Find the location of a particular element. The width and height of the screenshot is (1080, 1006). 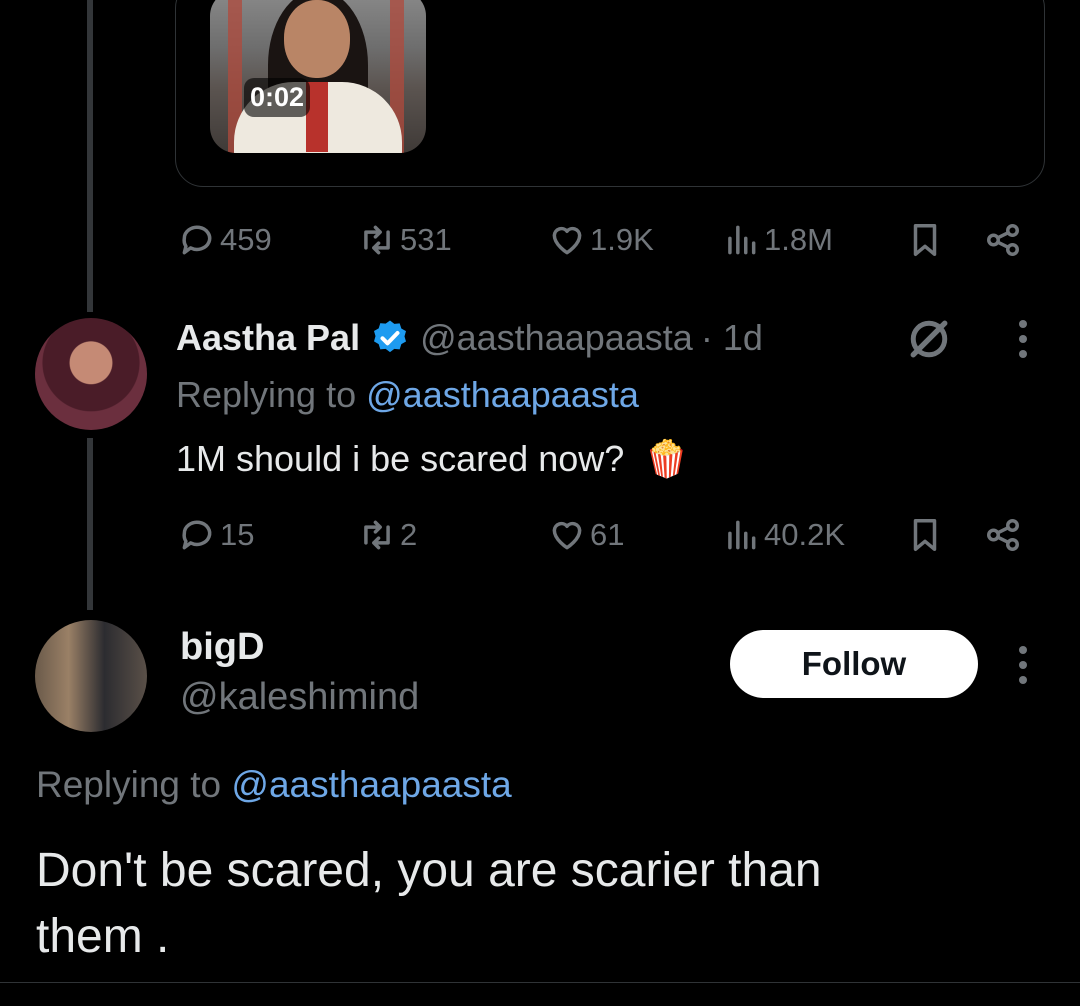

views-count: 1.8M is located at coordinates (798, 239).